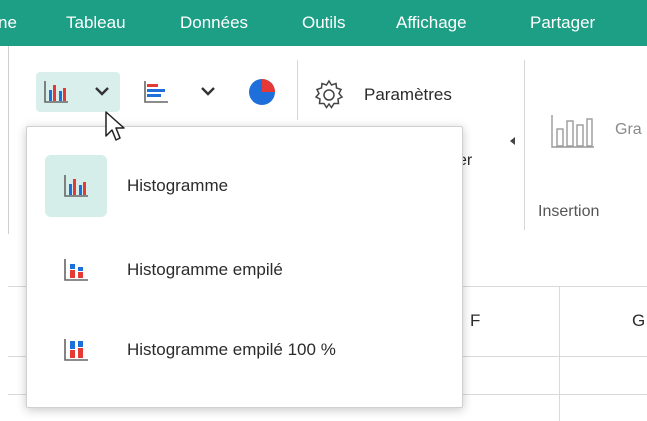 Image resolution: width=647 pixels, height=421 pixels. What do you see at coordinates (408, 95) in the screenshot?
I see `settings-label: Paramètres` at bounding box center [408, 95].